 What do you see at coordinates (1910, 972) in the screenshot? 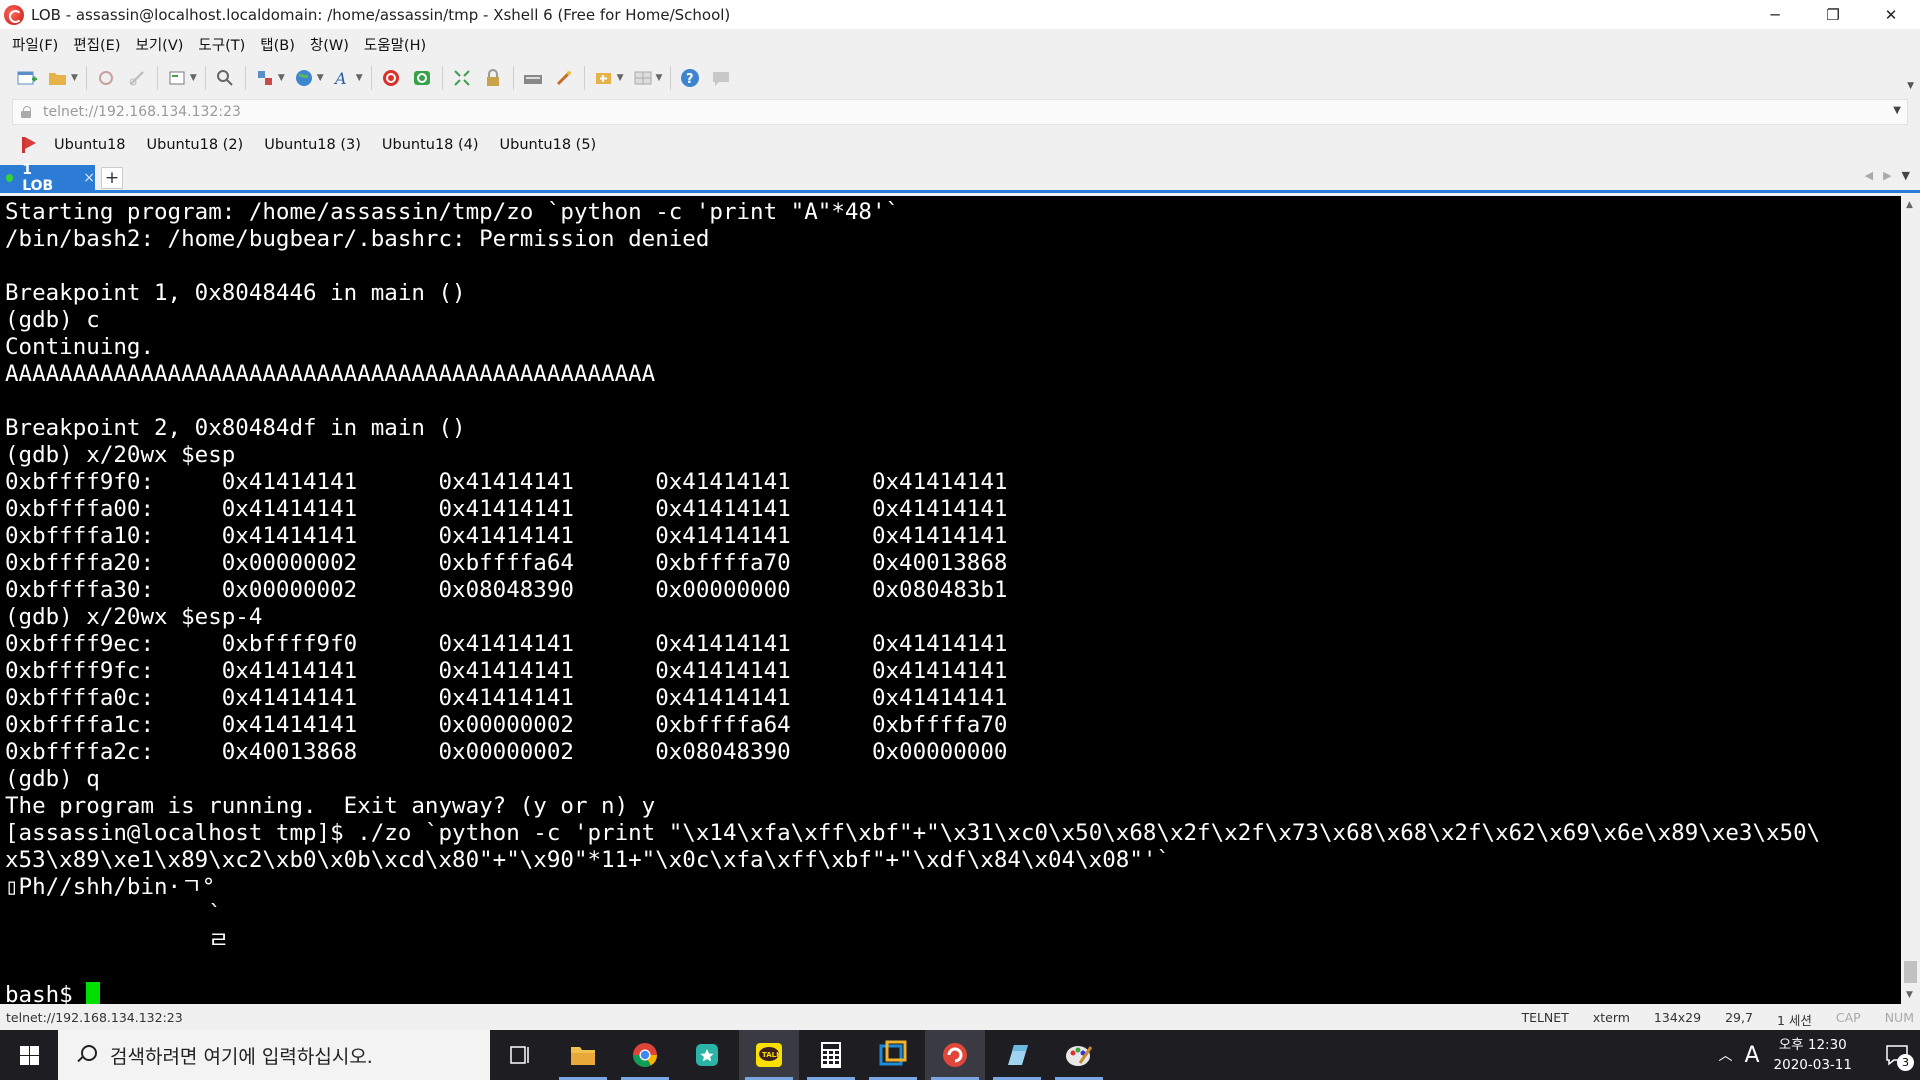
I see `scrollbar-thumb` at bounding box center [1910, 972].